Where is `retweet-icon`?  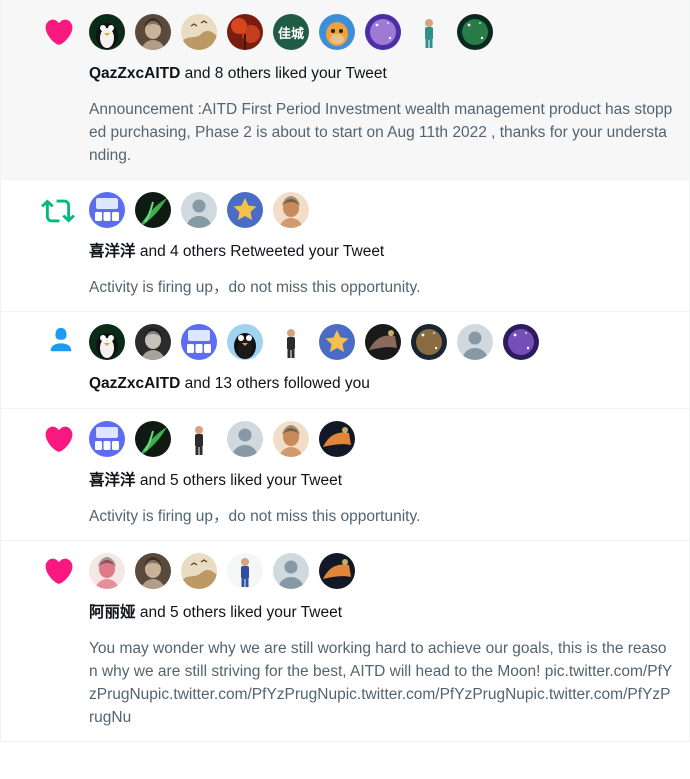 retweet-icon is located at coordinates (58, 246).